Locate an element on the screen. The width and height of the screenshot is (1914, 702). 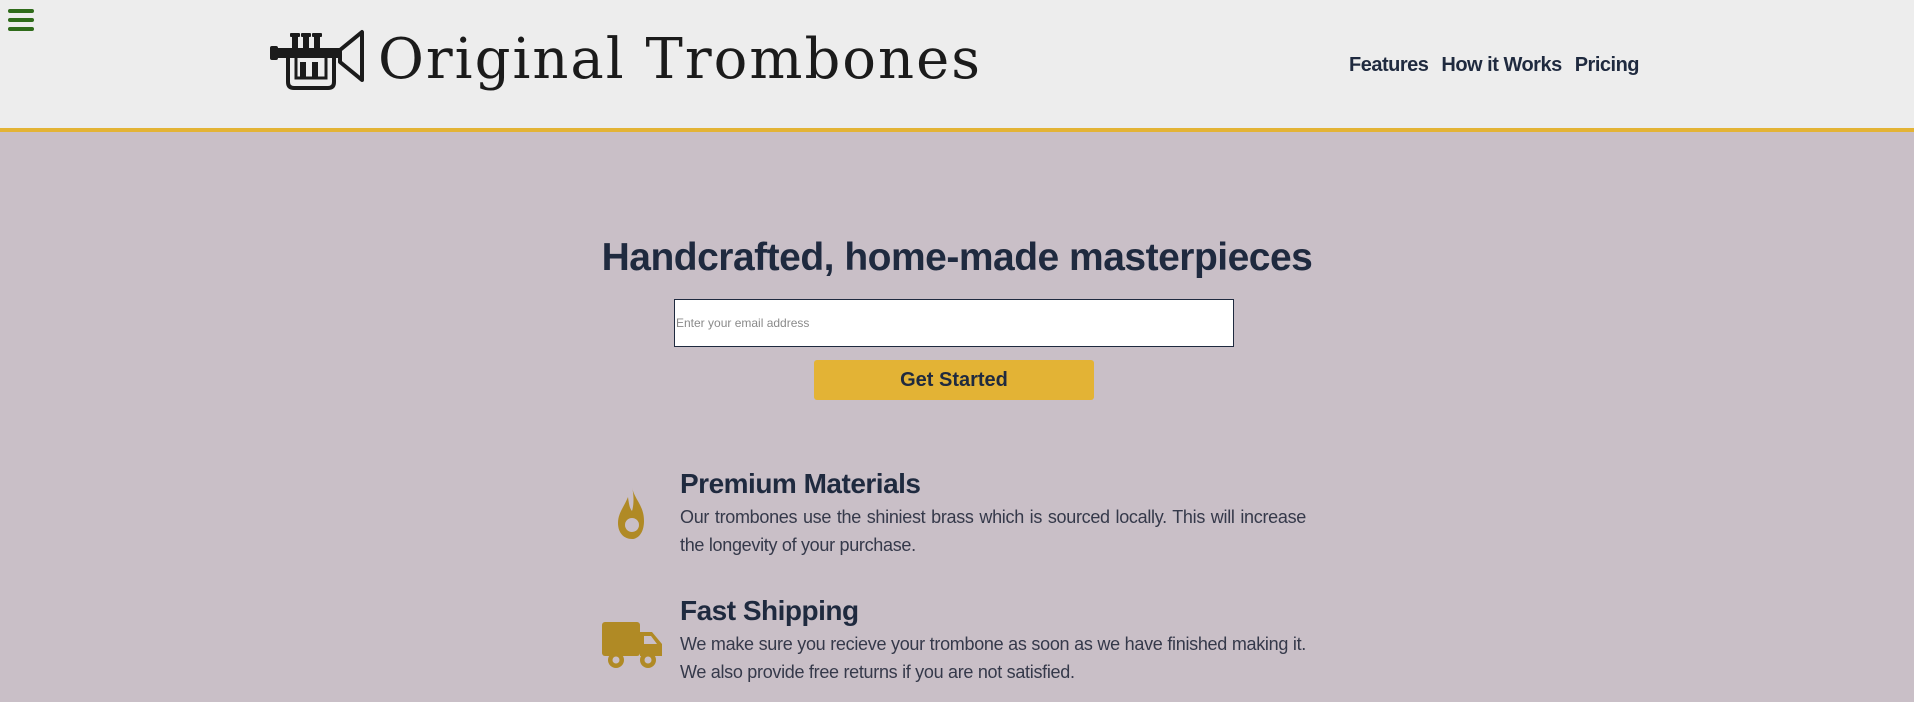
brand-logo: Original Trombones is located at coordinates (626, 60).